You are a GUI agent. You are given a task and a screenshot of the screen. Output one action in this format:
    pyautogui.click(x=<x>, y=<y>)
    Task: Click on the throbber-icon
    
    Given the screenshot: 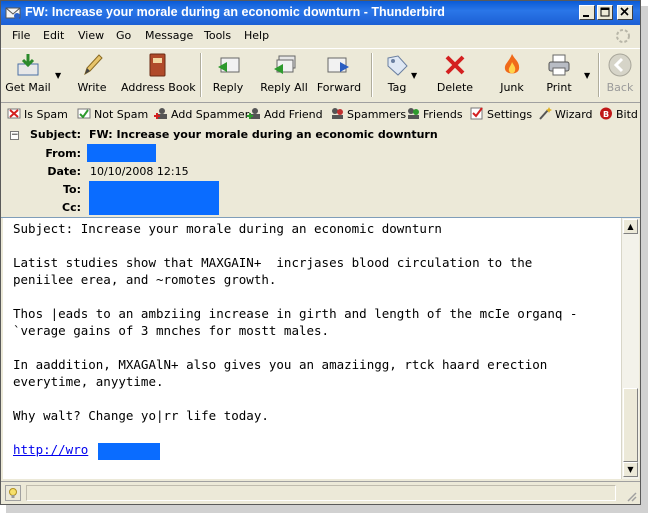 What is the action you would take?
    pyautogui.click(x=623, y=36)
    